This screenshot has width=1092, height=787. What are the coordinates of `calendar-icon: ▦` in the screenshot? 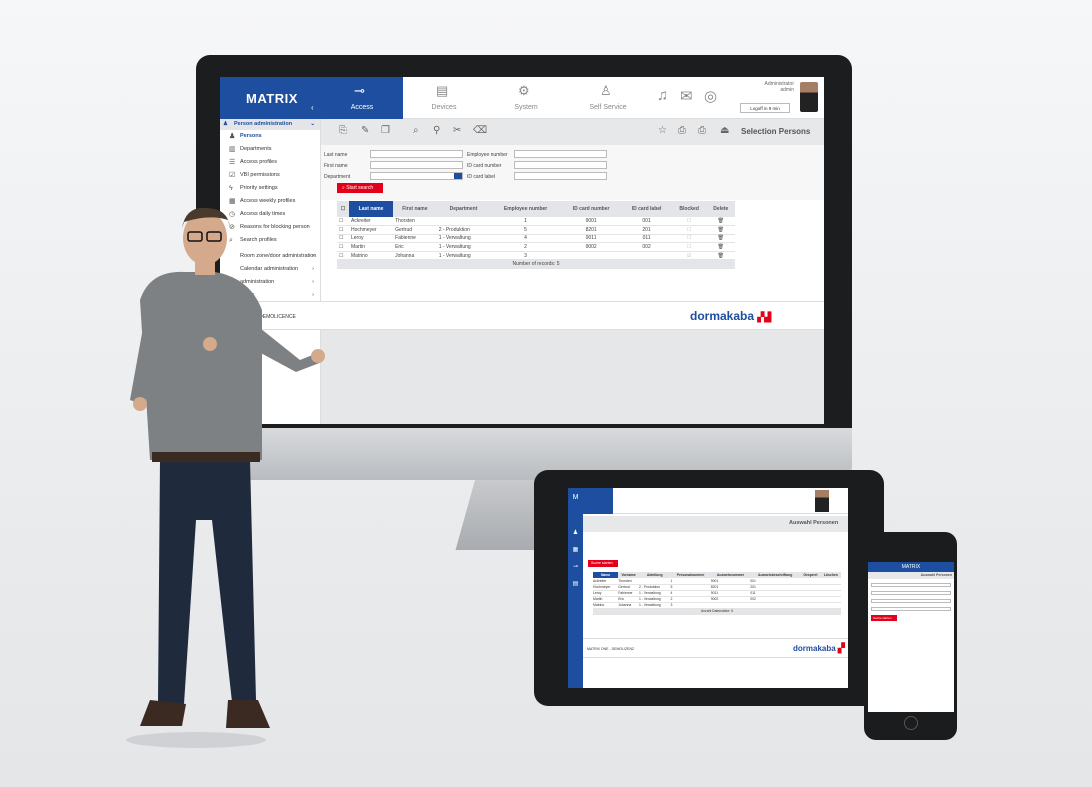 It's located at (575, 549).